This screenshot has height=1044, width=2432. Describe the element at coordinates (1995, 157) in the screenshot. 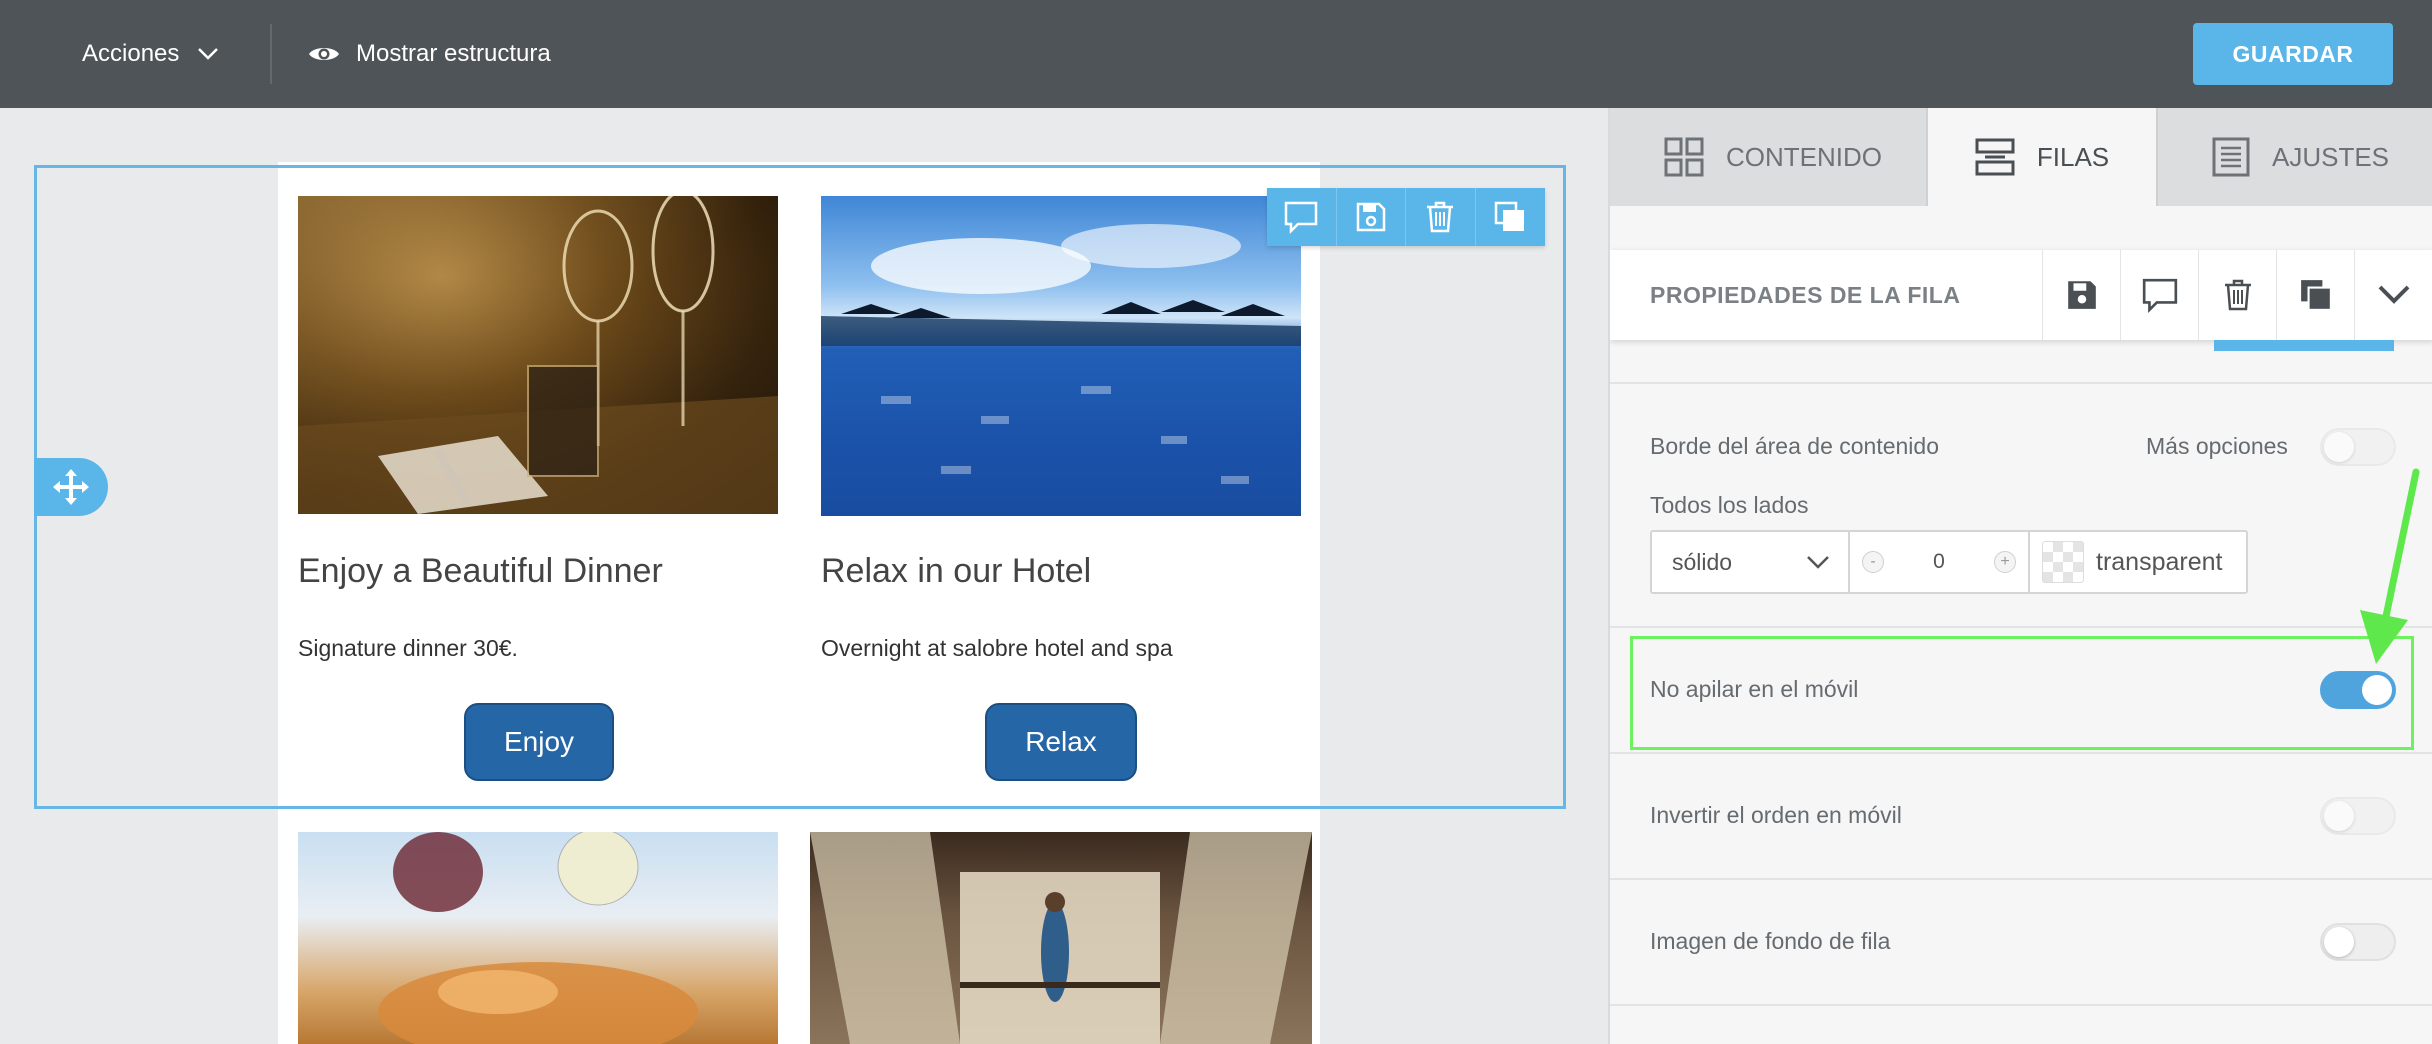

I see `rows-icon` at that location.